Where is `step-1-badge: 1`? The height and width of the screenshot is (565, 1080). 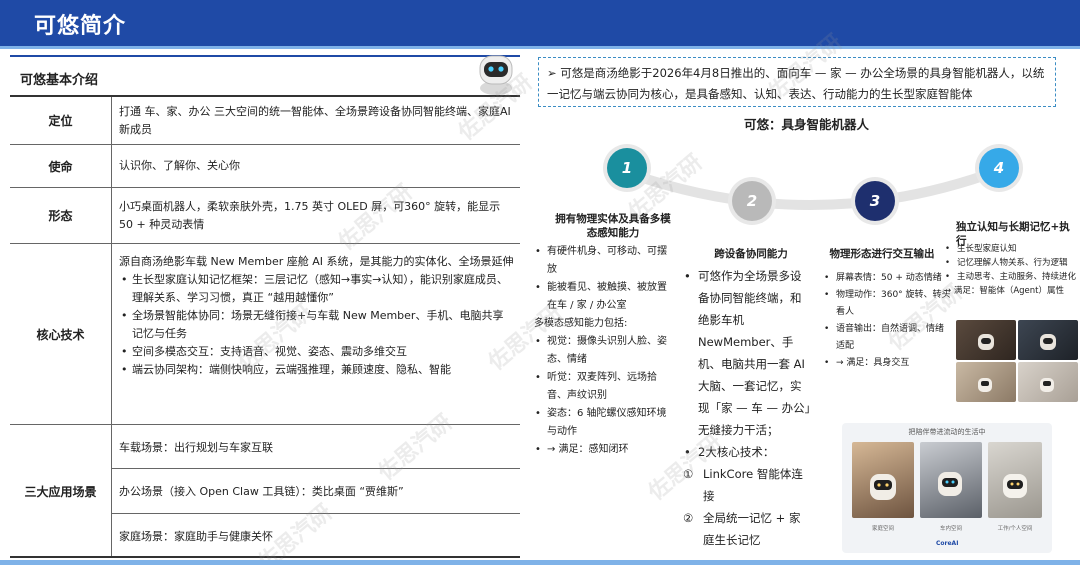 step-1-badge: 1 is located at coordinates (627, 168).